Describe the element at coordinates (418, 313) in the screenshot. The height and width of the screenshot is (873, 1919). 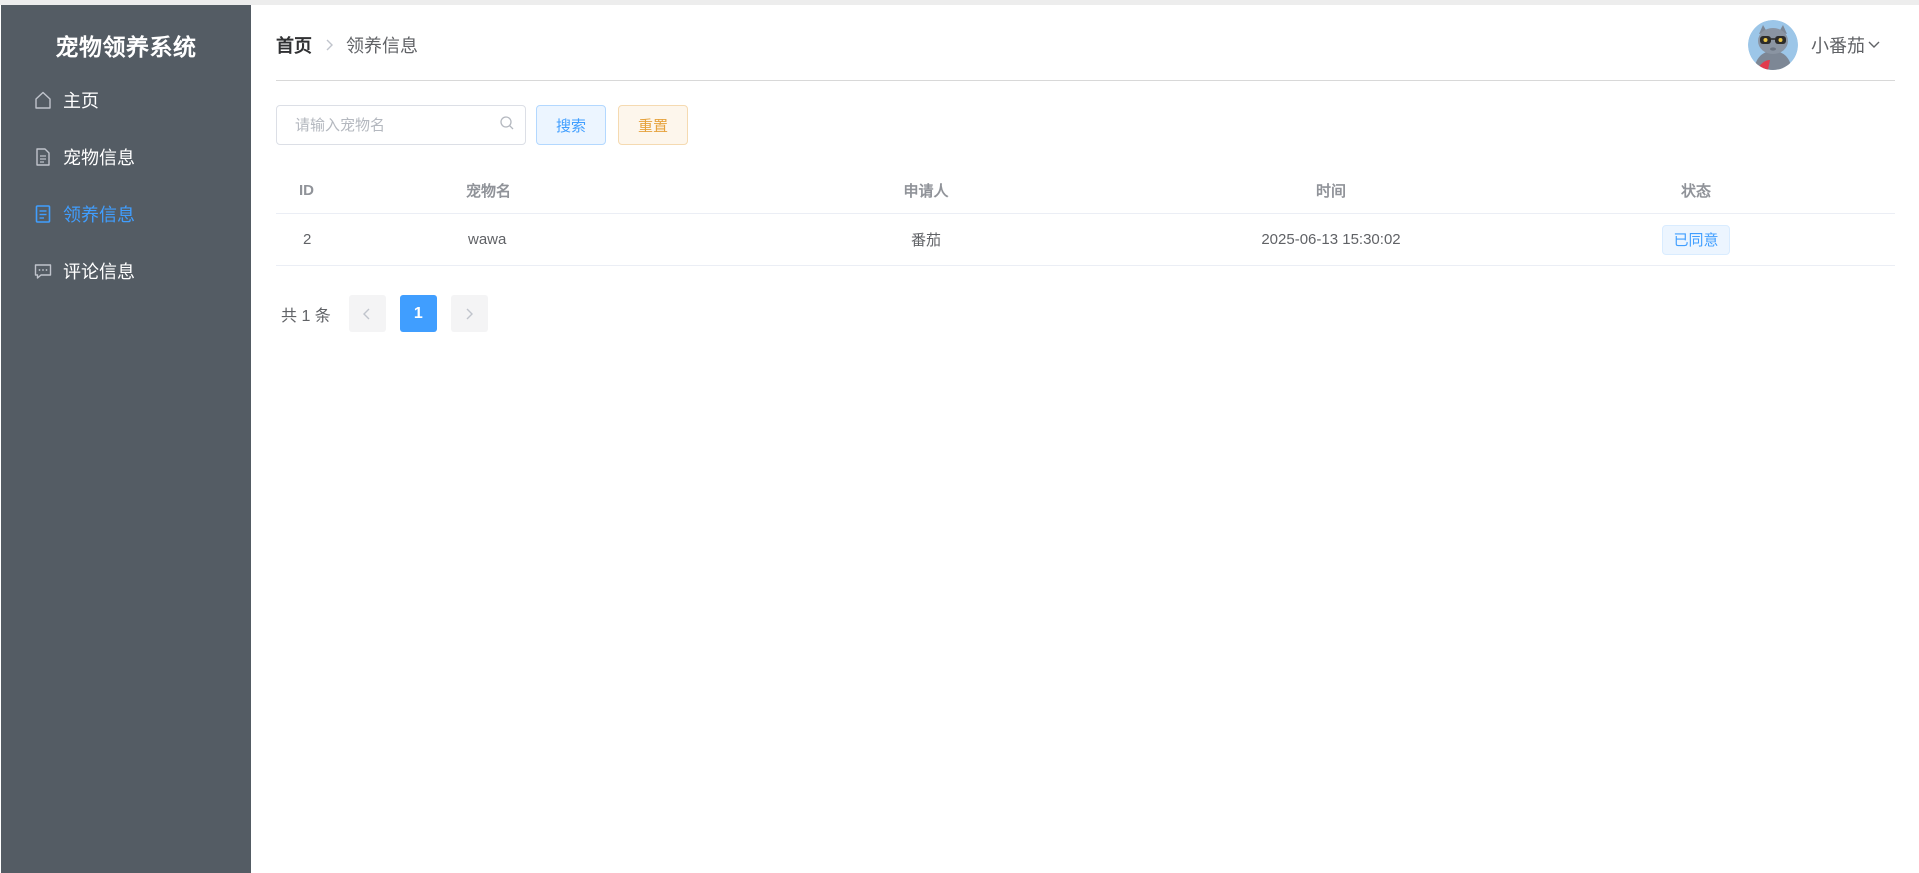
I see `page-number-button: 1` at that location.